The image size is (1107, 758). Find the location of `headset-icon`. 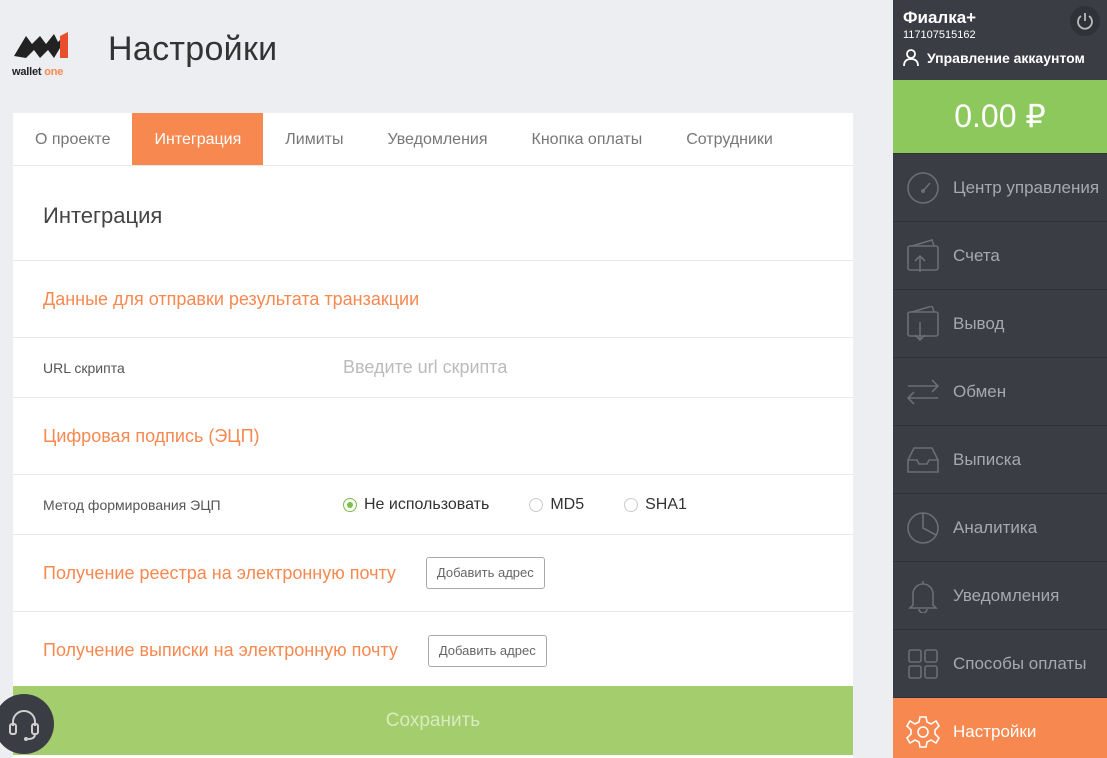

headset-icon is located at coordinates (24, 725).